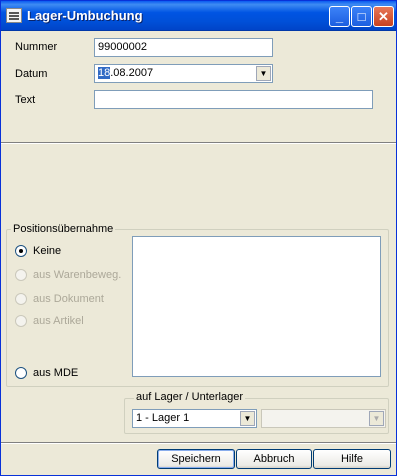  Describe the element at coordinates (58, 321) in the screenshot. I see `radio-aus-artikel-label: aus Artikel` at that location.